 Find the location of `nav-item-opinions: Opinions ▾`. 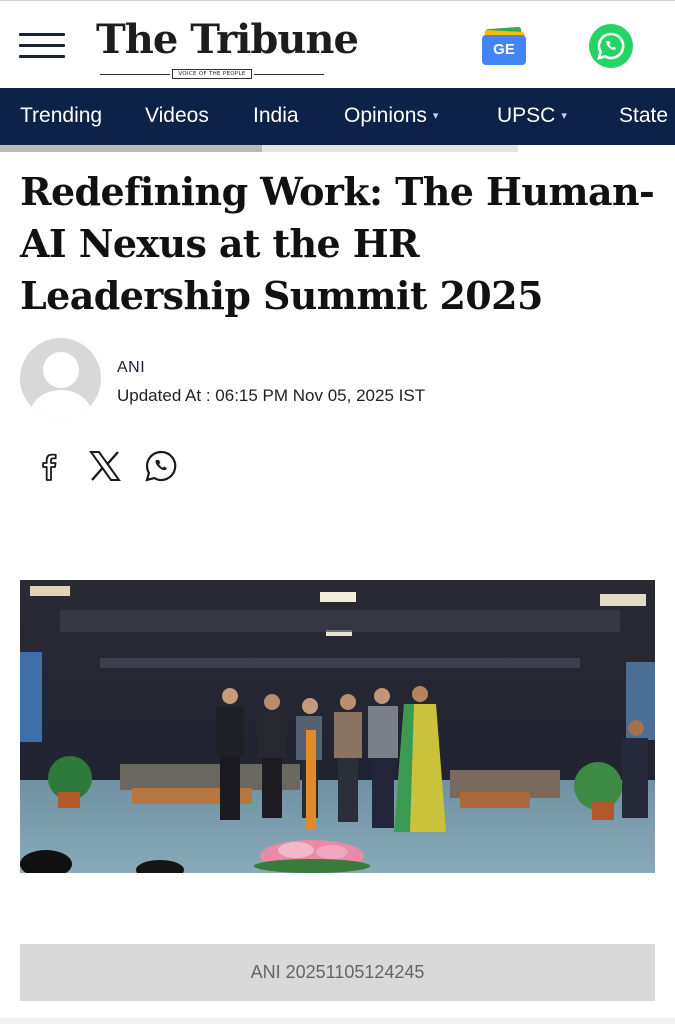

nav-item-opinions: Opinions ▾ is located at coordinates (391, 116).